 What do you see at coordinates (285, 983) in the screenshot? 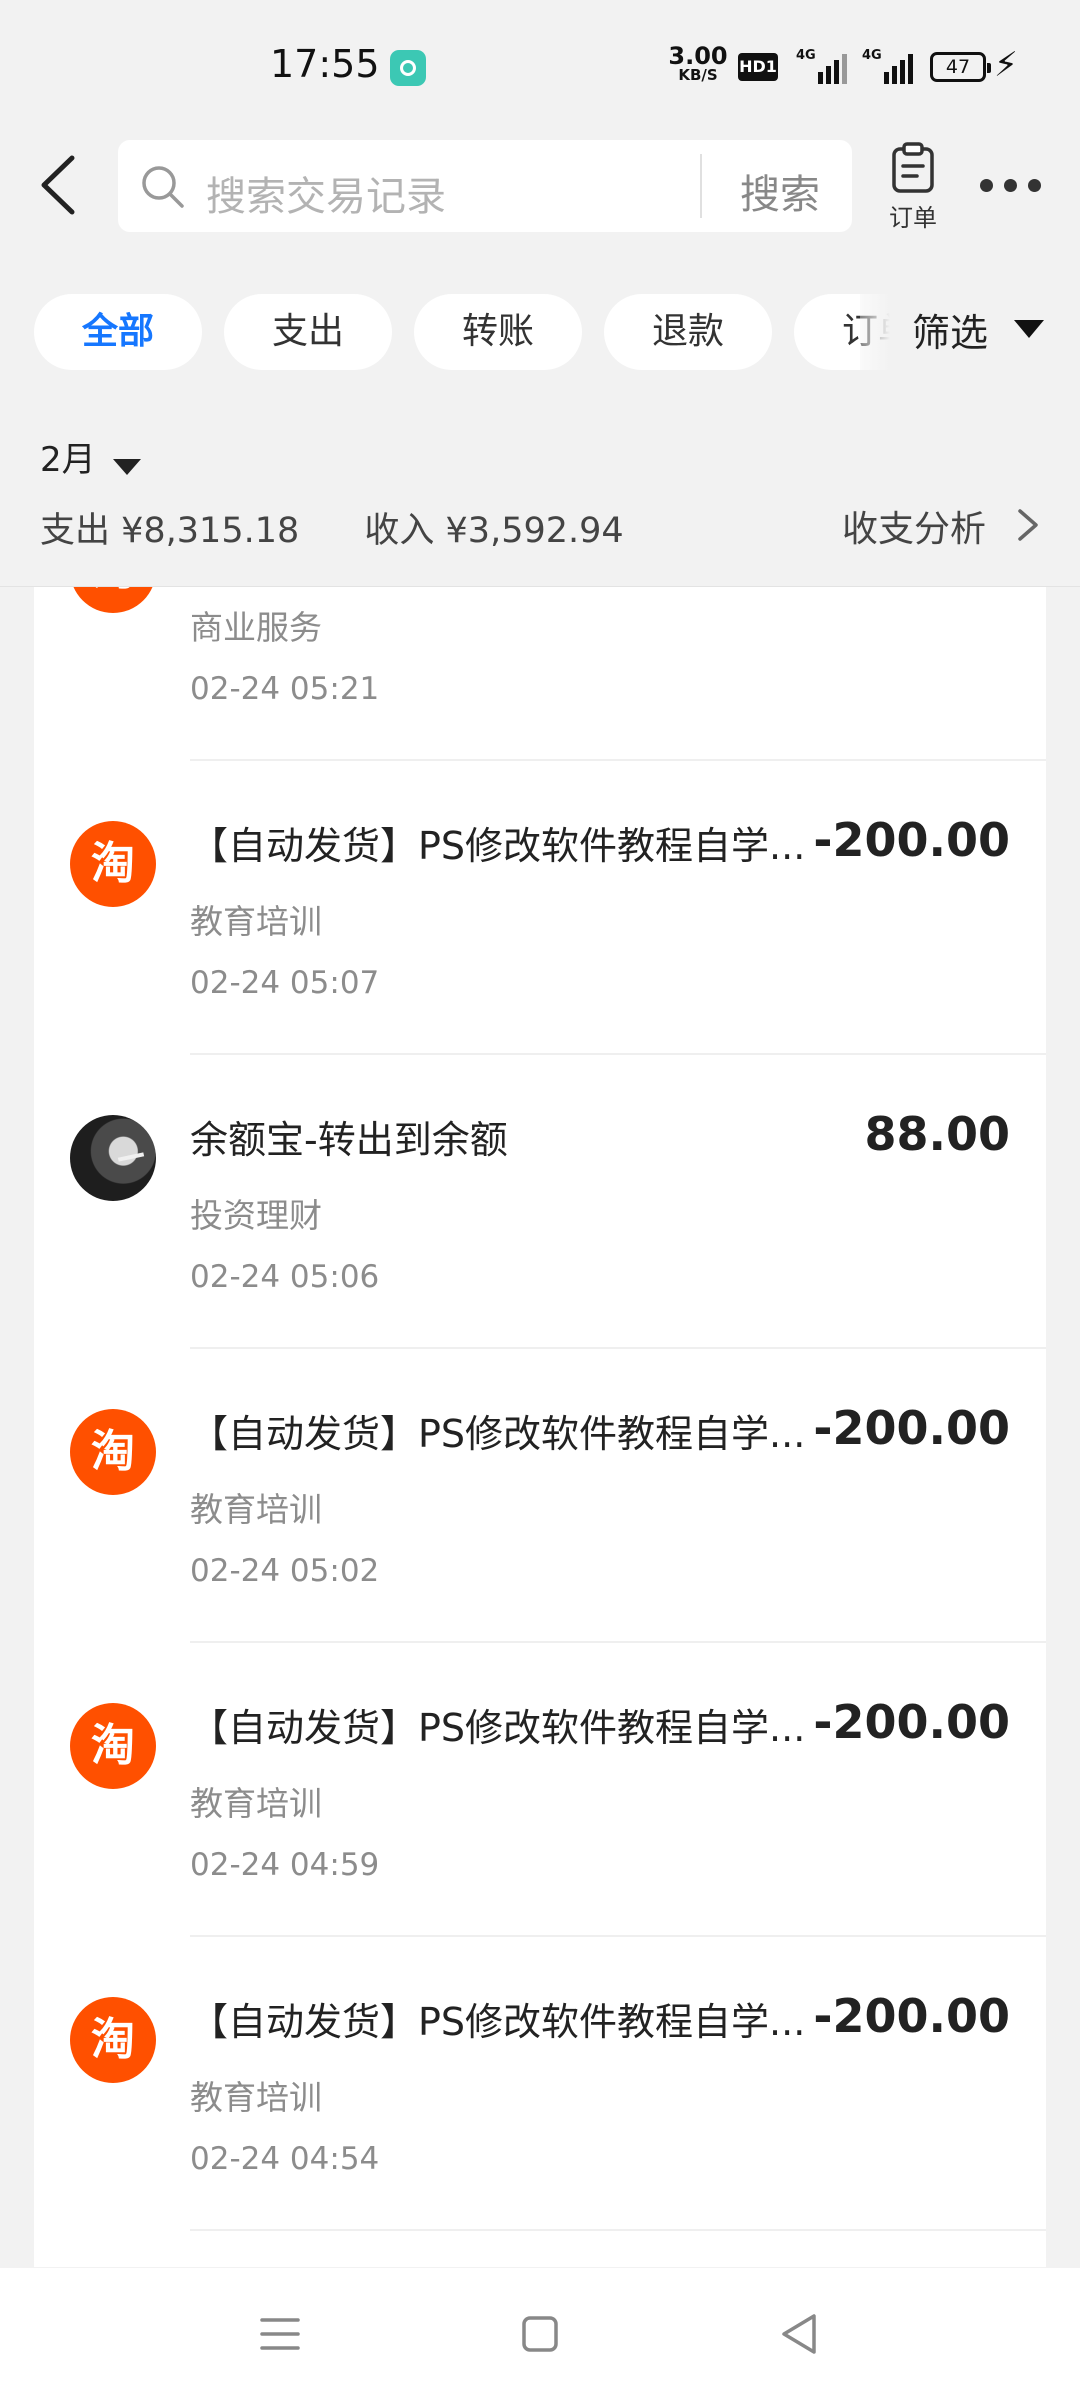
I see `transaction-time: 02-24 05:07` at bounding box center [285, 983].